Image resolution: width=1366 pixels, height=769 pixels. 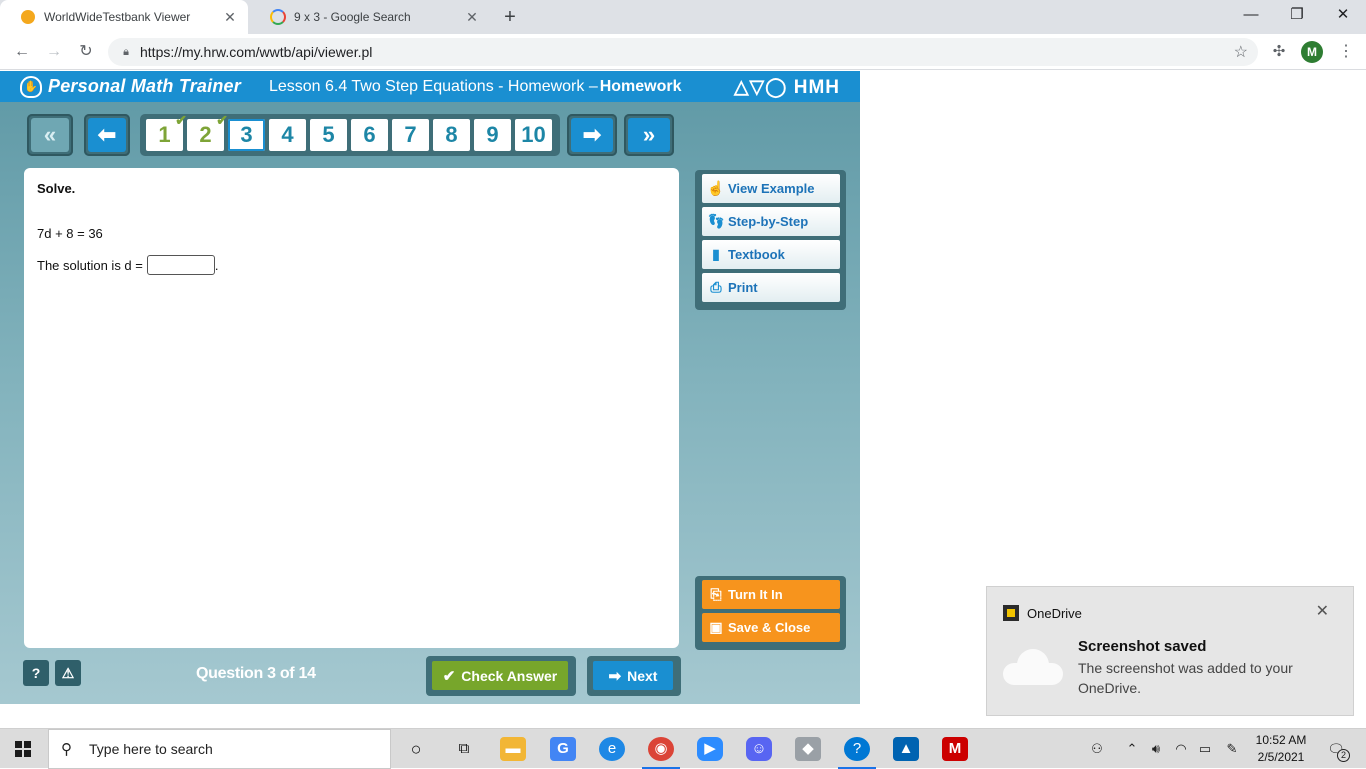 What do you see at coordinates (451, 135) in the screenshot?
I see `question-number-8: 8` at bounding box center [451, 135].